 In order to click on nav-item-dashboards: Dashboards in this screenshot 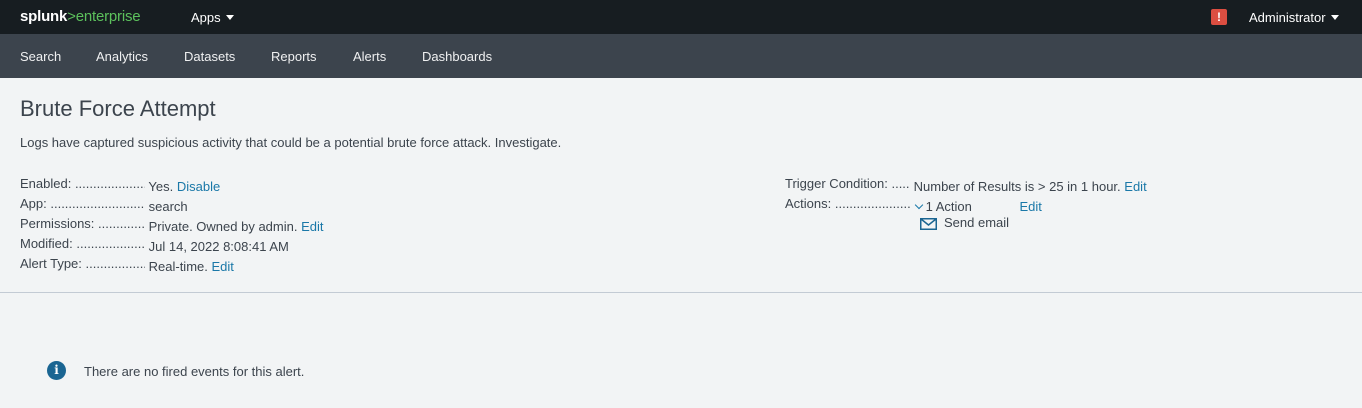, I will do `click(457, 56)`.